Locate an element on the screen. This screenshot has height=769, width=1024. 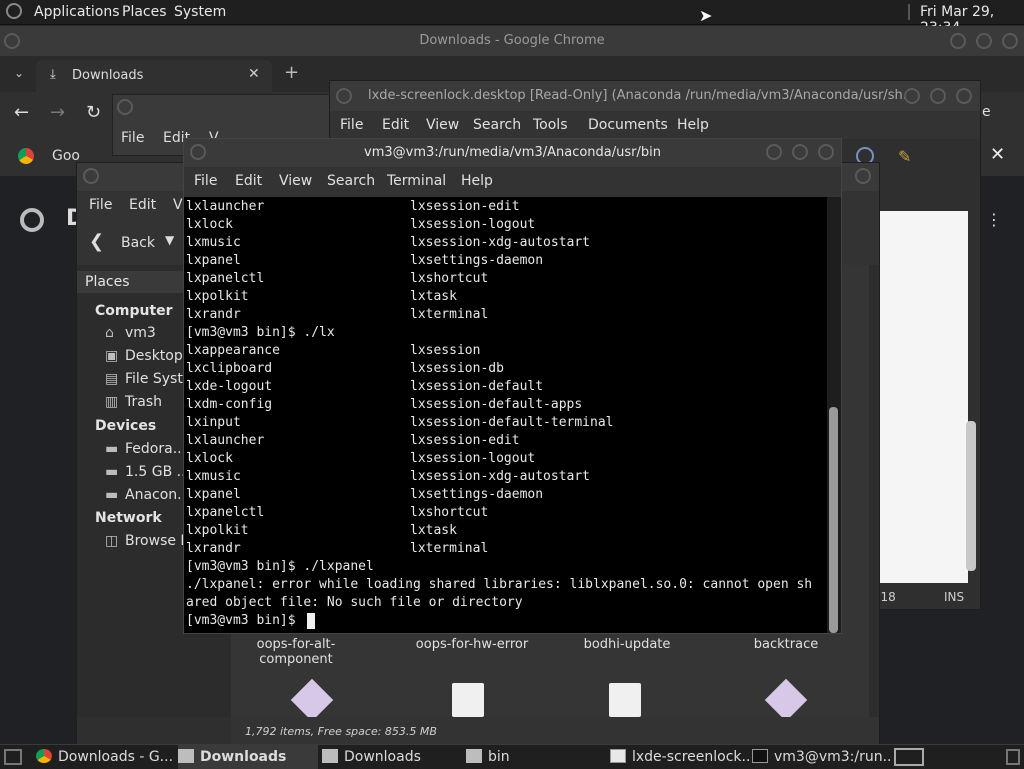
tab-downloads: ⤓ Downloads ✕ is located at coordinates (154, 76).